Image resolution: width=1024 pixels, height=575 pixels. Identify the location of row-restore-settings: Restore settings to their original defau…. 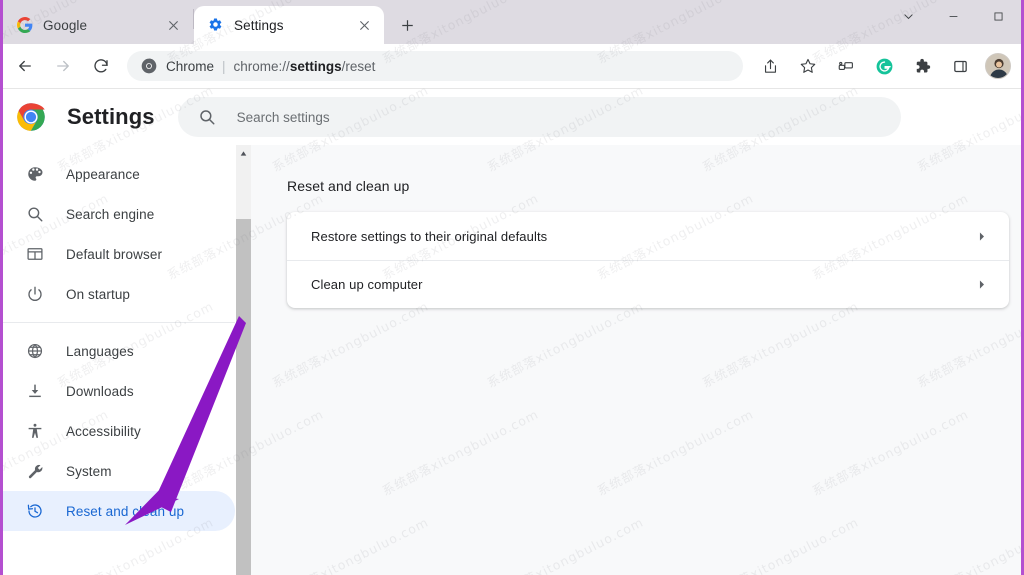
(648, 236).